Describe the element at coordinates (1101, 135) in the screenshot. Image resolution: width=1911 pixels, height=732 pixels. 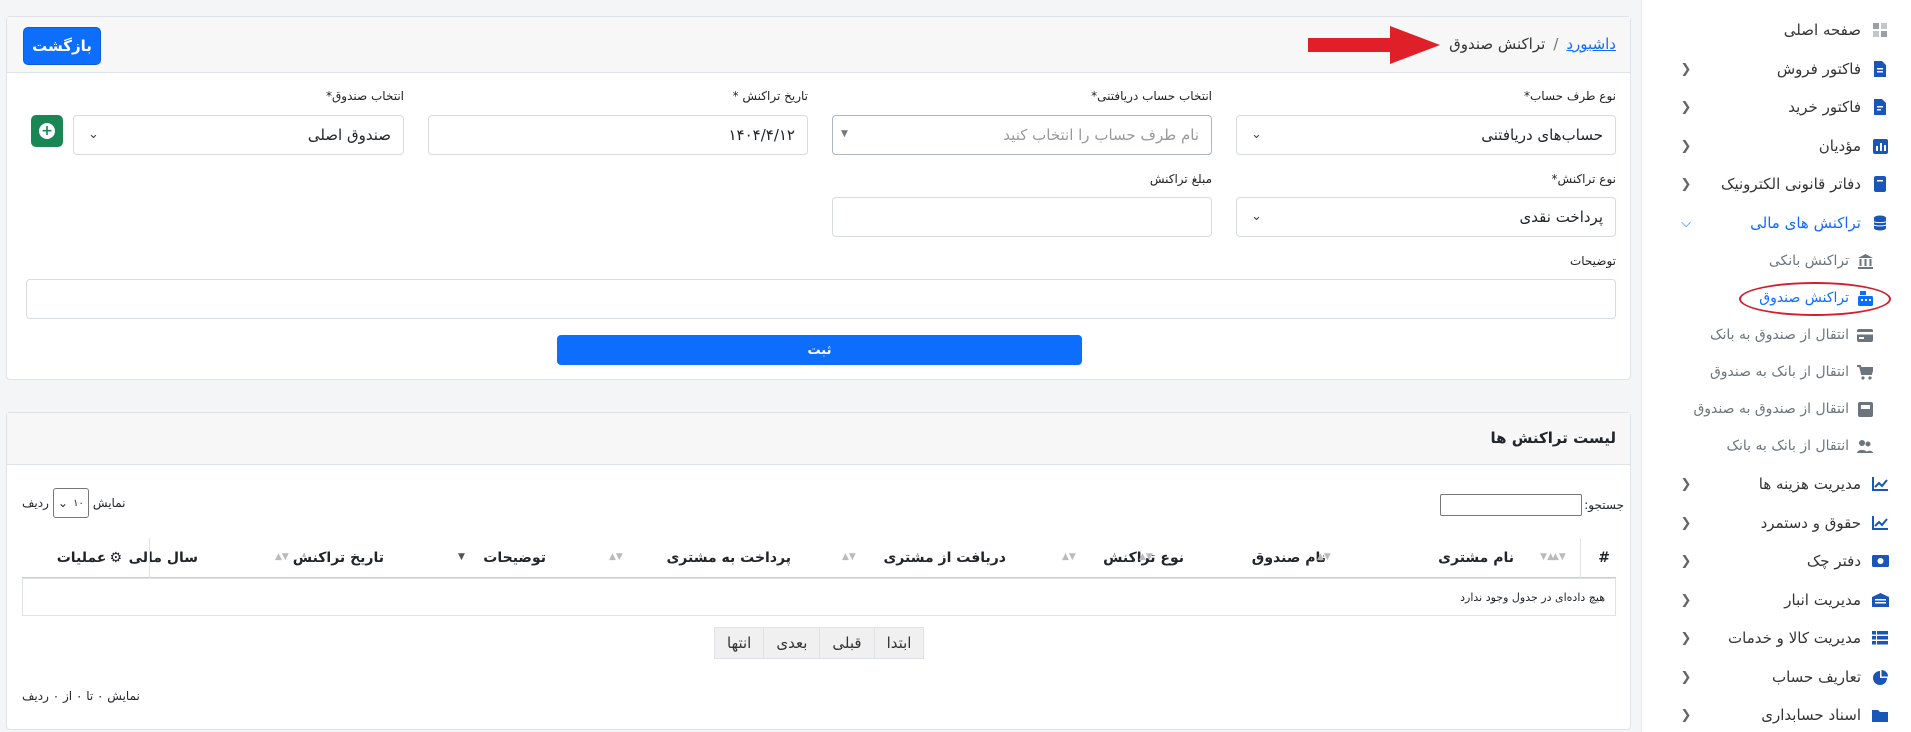
I see `receiving-account-placeholder: نام طرف حساب را انتخاب کنید` at that location.